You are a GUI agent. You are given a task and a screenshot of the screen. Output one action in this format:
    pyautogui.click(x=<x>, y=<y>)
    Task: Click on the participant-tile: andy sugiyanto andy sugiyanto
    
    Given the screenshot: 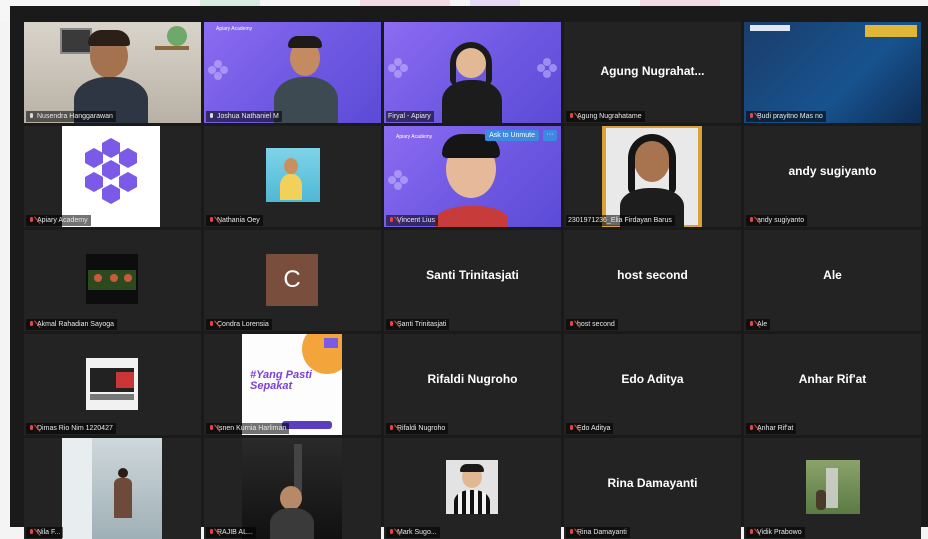 What is the action you would take?
    pyautogui.click(x=832, y=176)
    